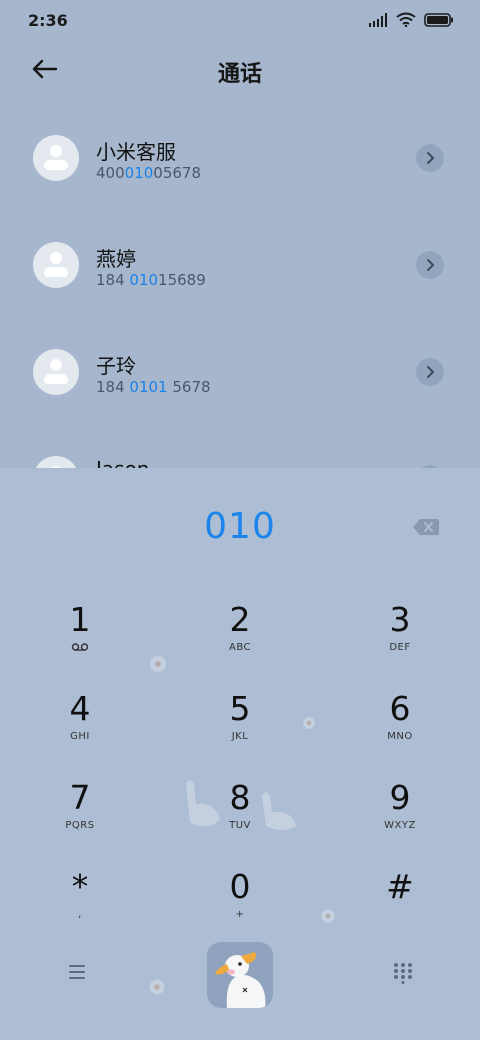 This screenshot has width=480, height=1040. I want to click on contact-number: 184 01015689, so click(151, 280).